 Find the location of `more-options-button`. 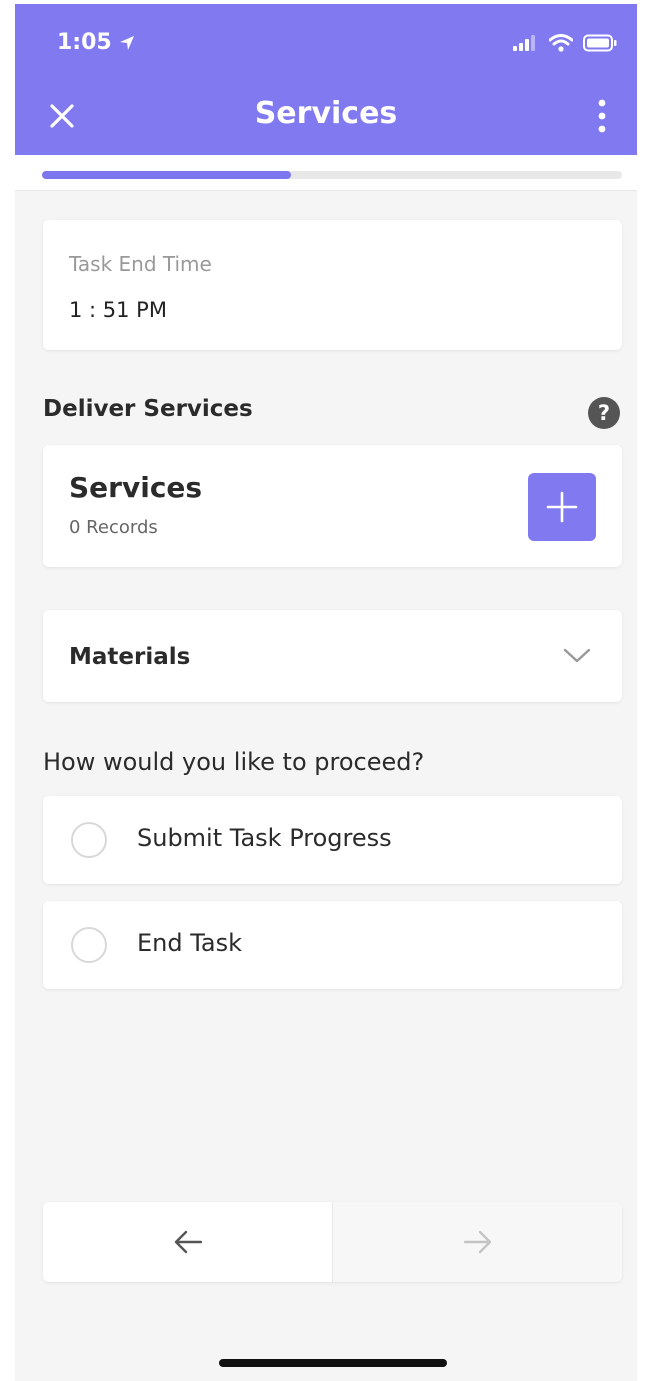

more-options-button is located at coordinates (602, 116).